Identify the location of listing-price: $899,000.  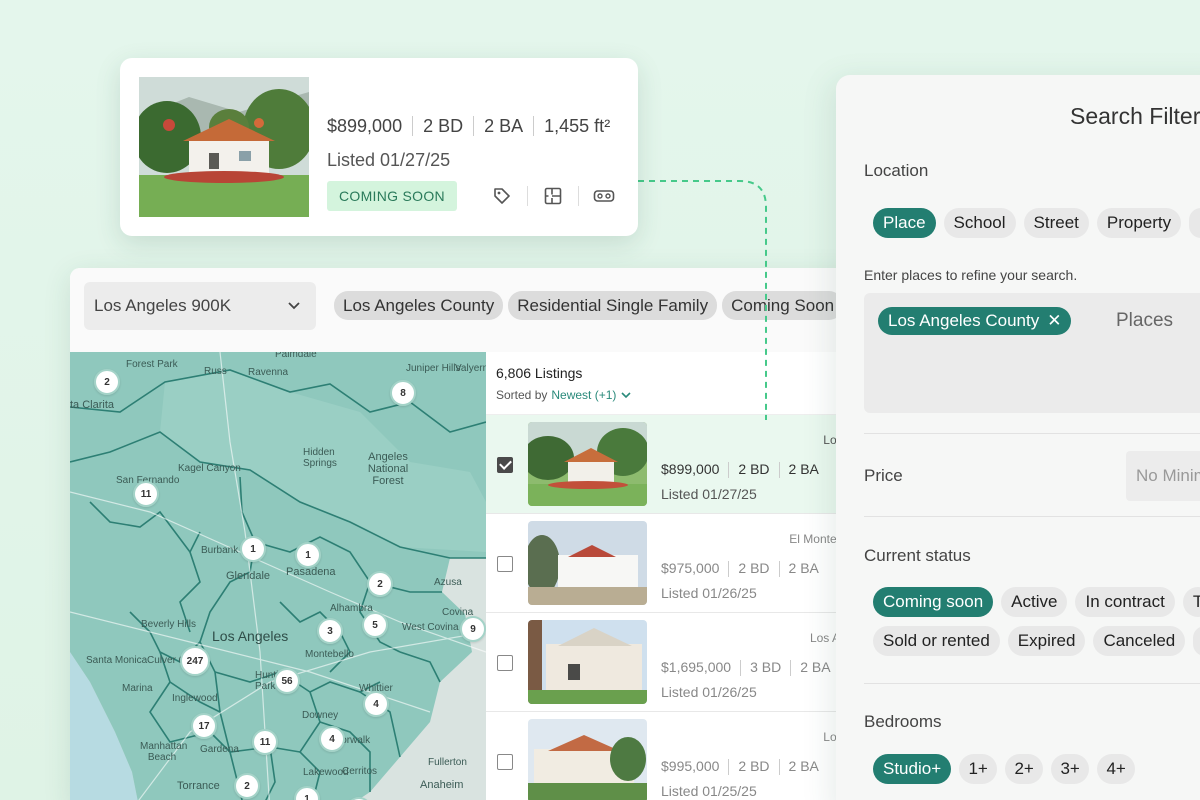
(690, 469).